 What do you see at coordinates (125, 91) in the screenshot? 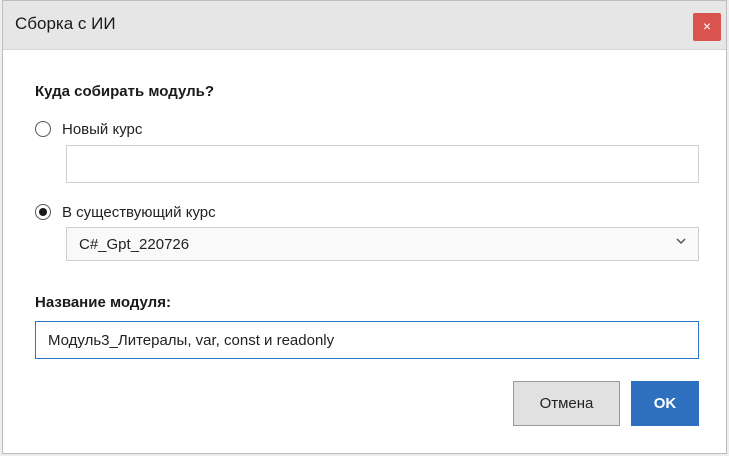
I see `target-heading: Куда собирать модуль?` at bounding box center [125, 91].